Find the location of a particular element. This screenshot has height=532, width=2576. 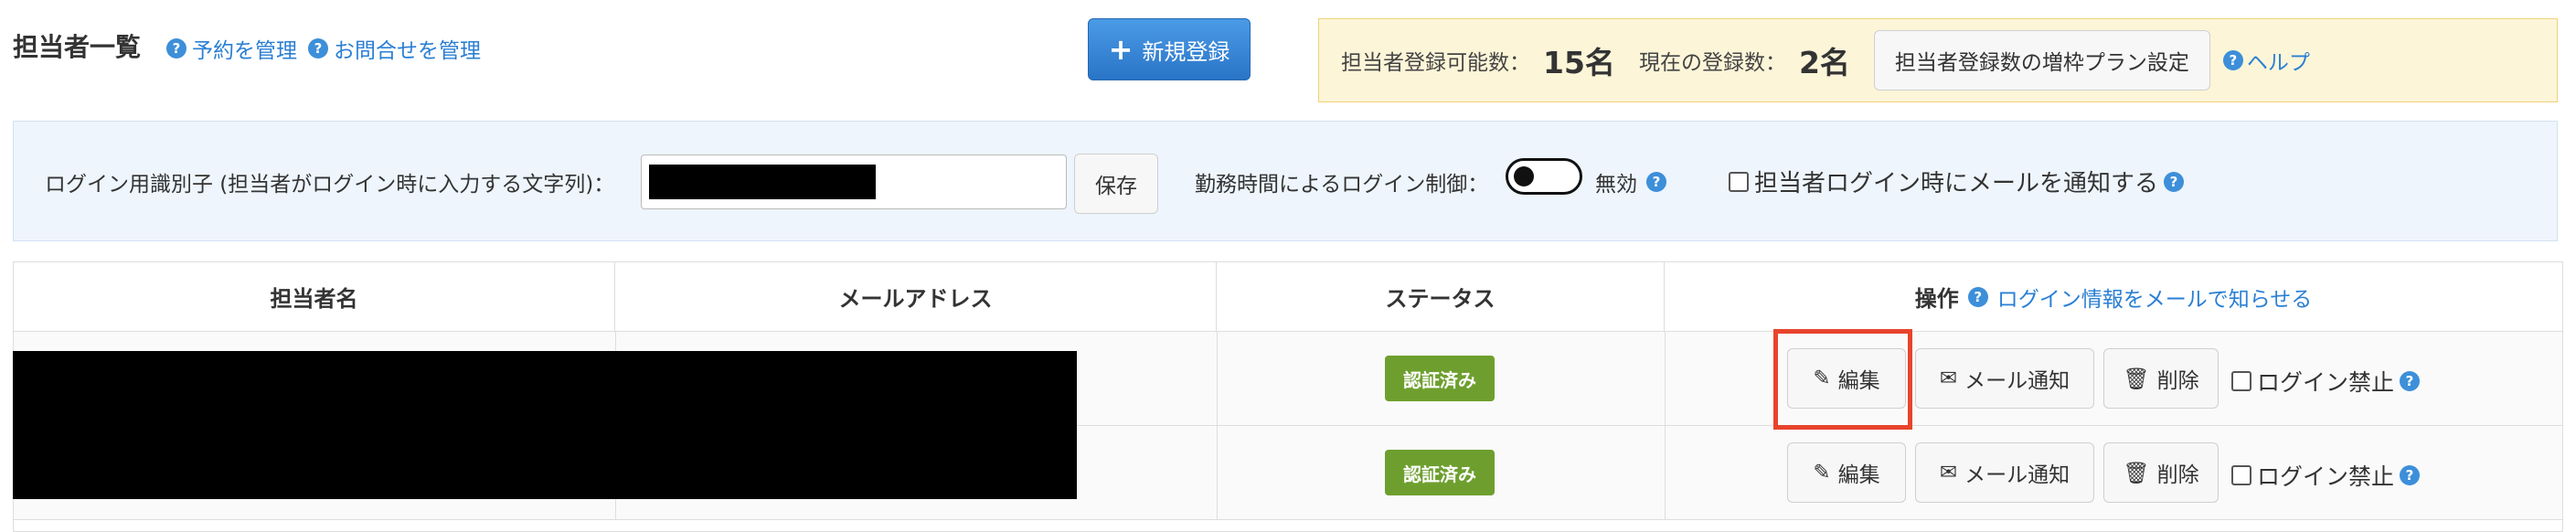

worktime-toggle is located at coordinates (1544, 176).